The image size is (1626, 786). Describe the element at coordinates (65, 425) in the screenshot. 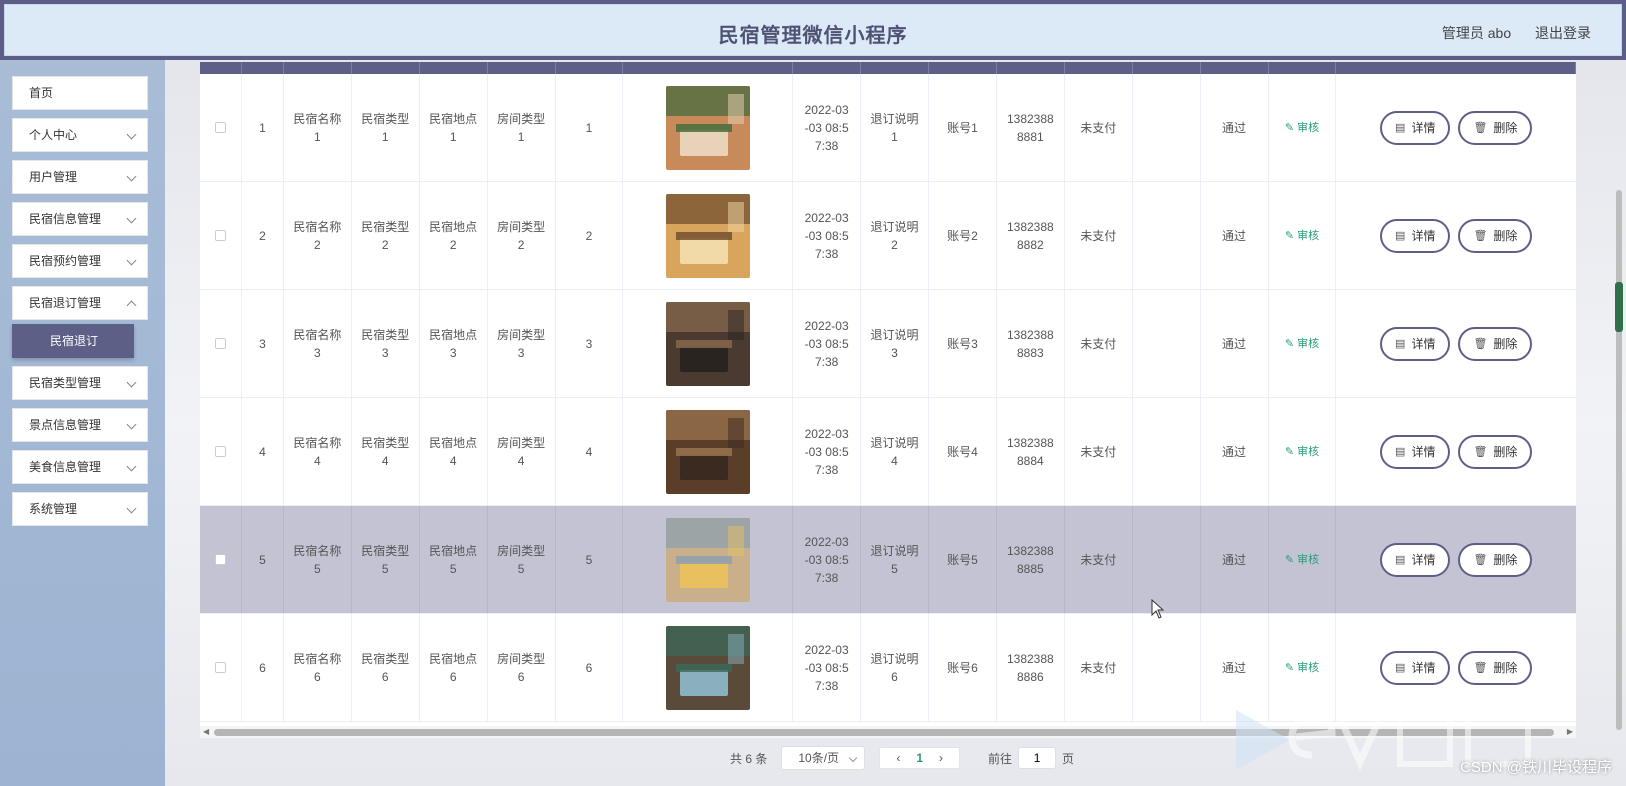

I see `sidebar-item-label: 景点信息管理` at that location.